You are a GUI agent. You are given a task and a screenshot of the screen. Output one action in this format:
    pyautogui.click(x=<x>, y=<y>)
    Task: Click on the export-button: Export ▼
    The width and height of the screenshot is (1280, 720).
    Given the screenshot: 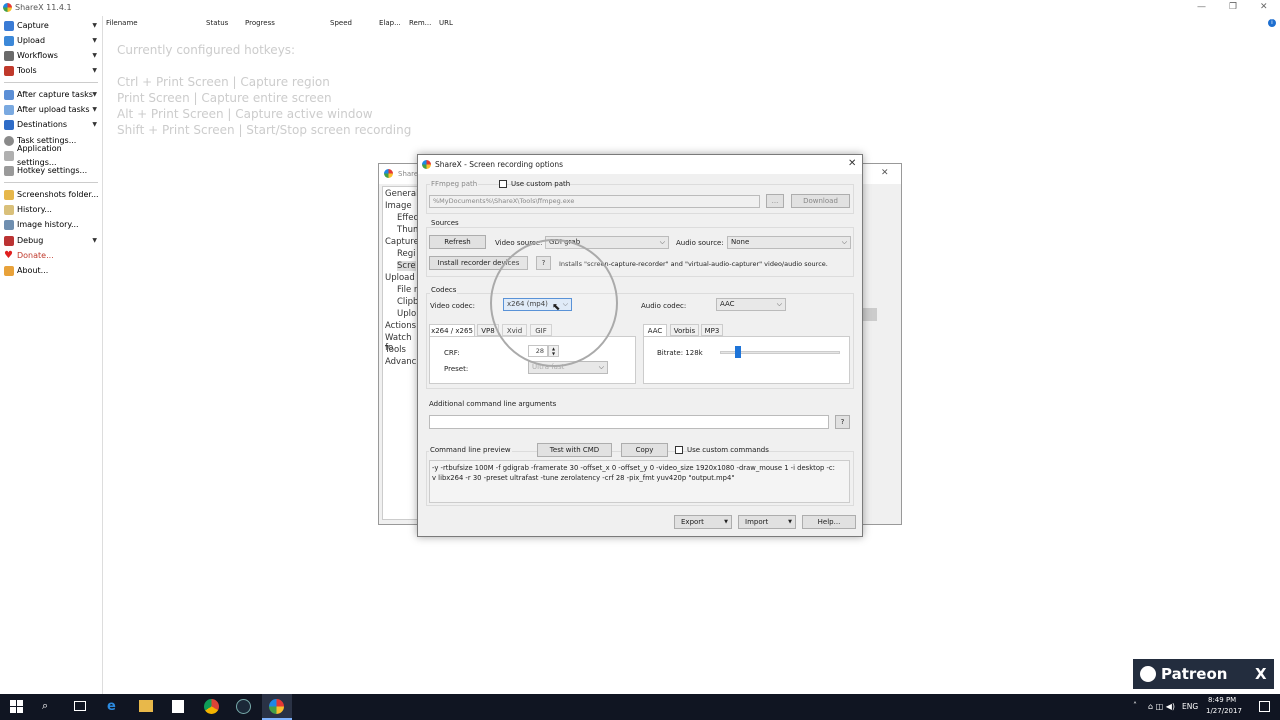 What is the action you would take?
    pyautogui.click(x=703, y=522)
    